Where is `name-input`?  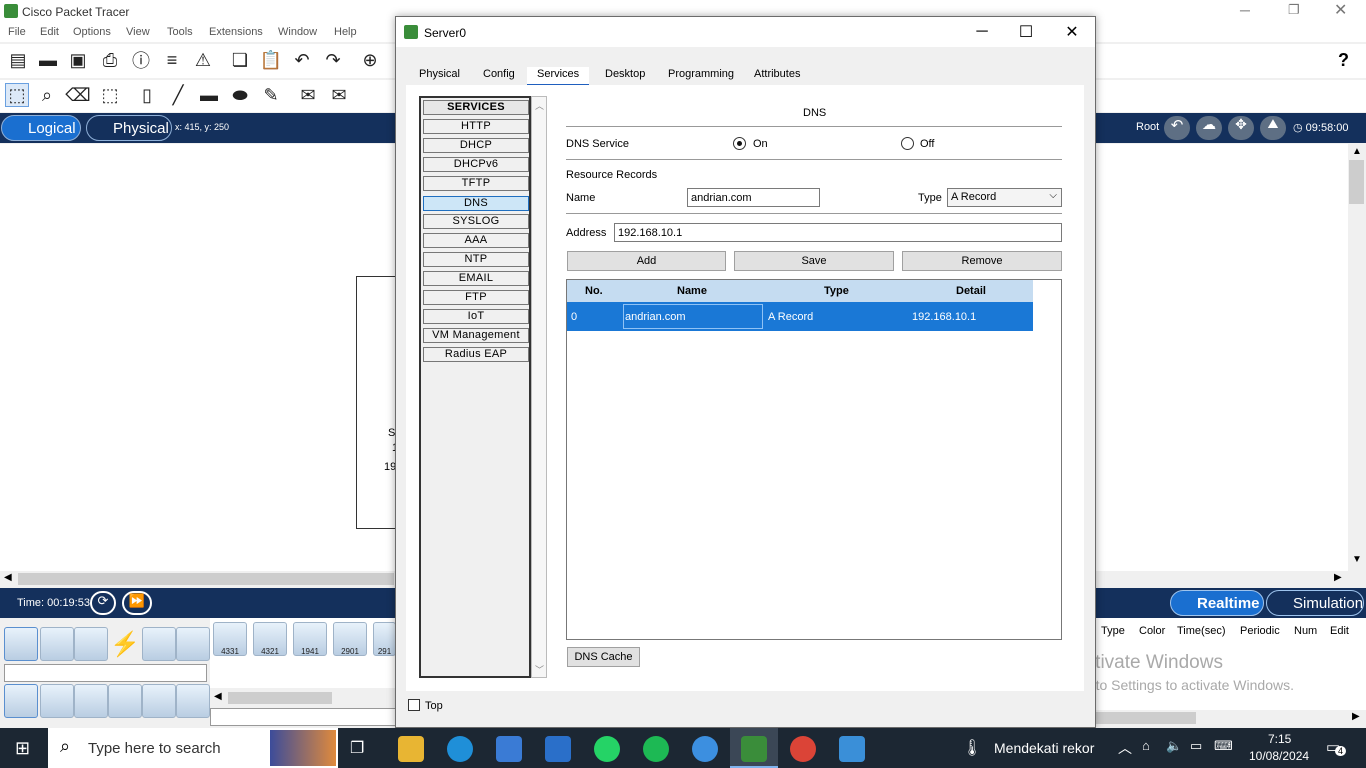 name-input is located at coordinates (753, 197).